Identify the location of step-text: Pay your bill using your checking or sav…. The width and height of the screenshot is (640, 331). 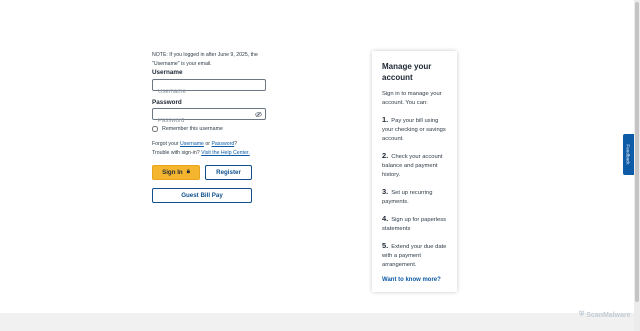
(414, 130).